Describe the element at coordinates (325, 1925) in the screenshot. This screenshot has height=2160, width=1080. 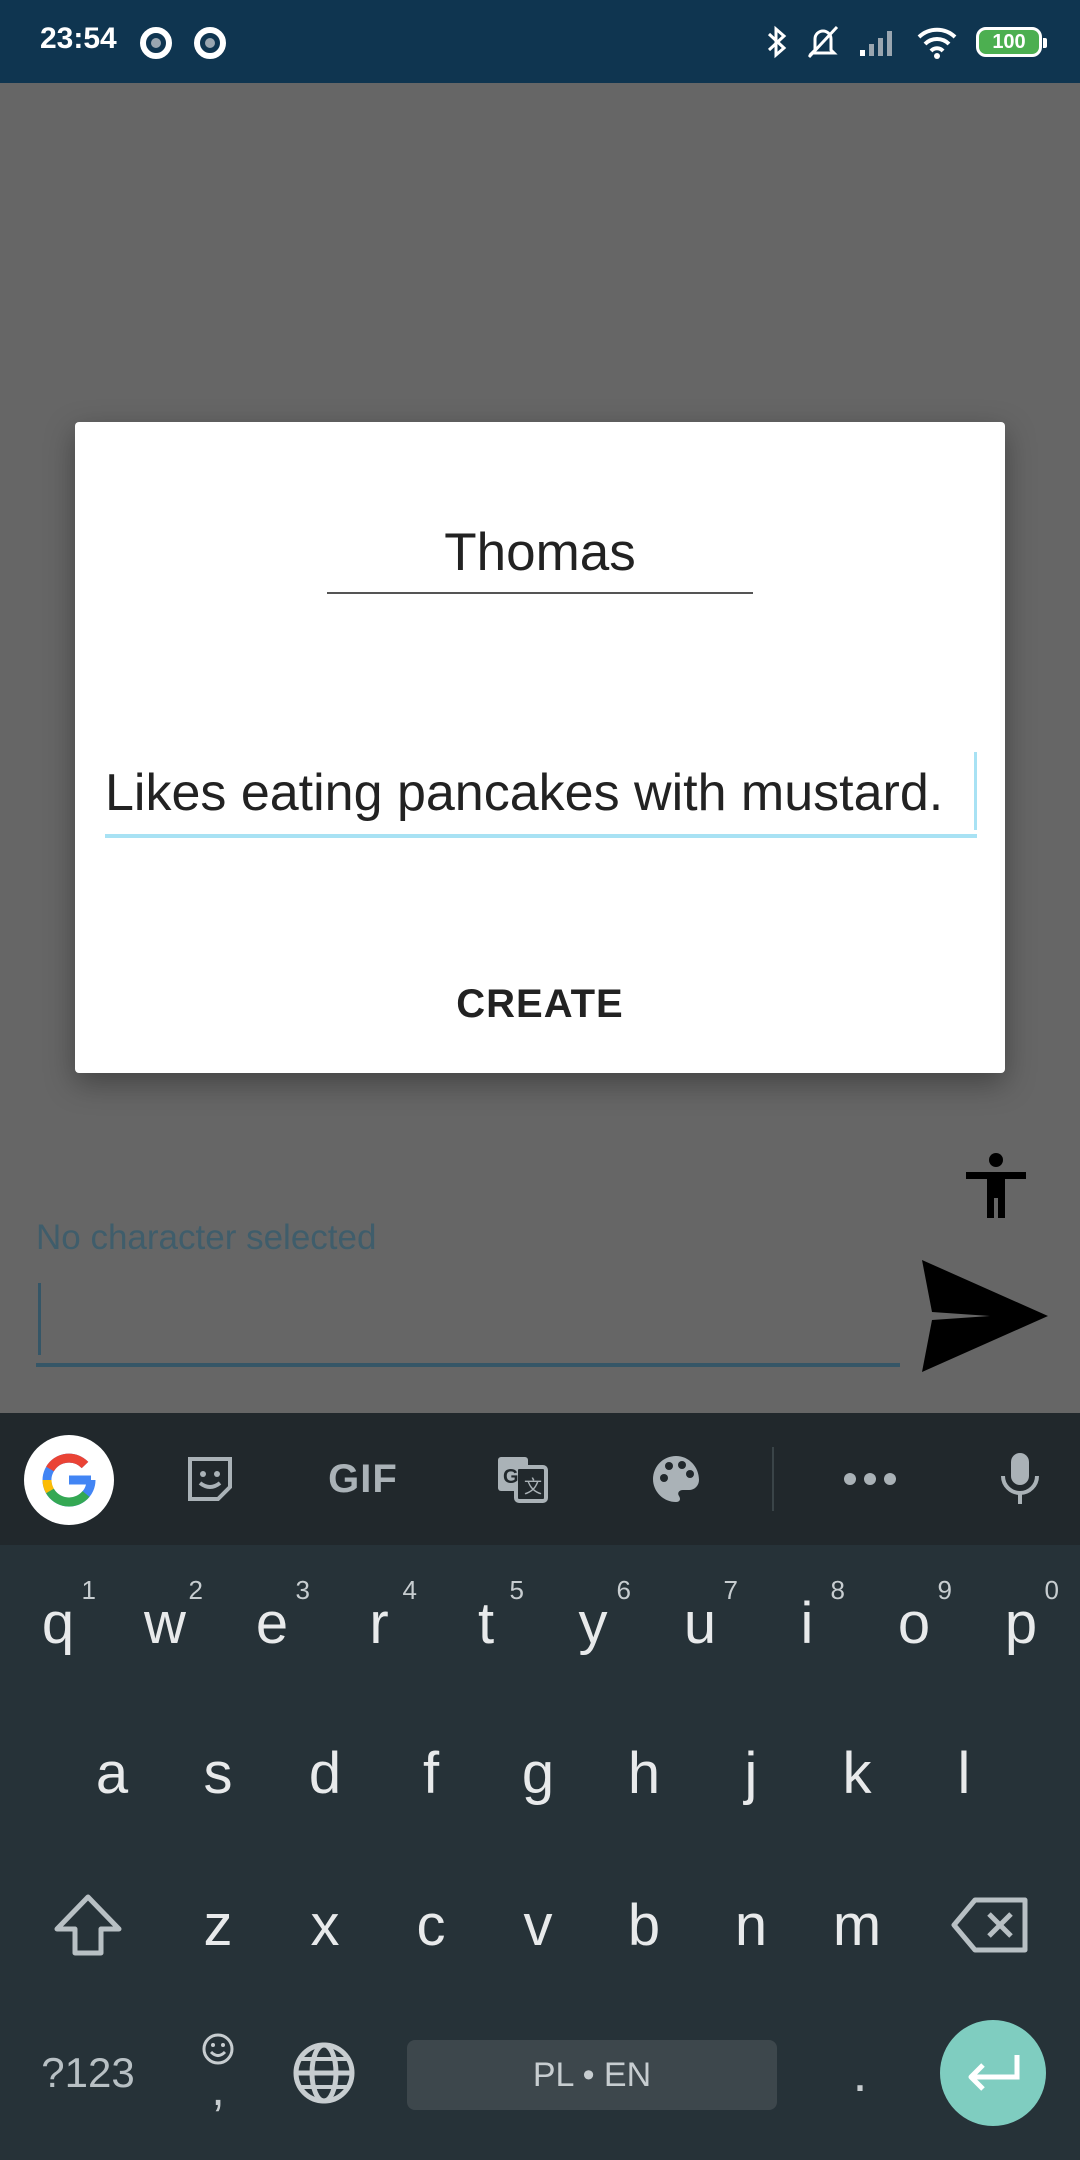
I see `key-x: x` at that location.